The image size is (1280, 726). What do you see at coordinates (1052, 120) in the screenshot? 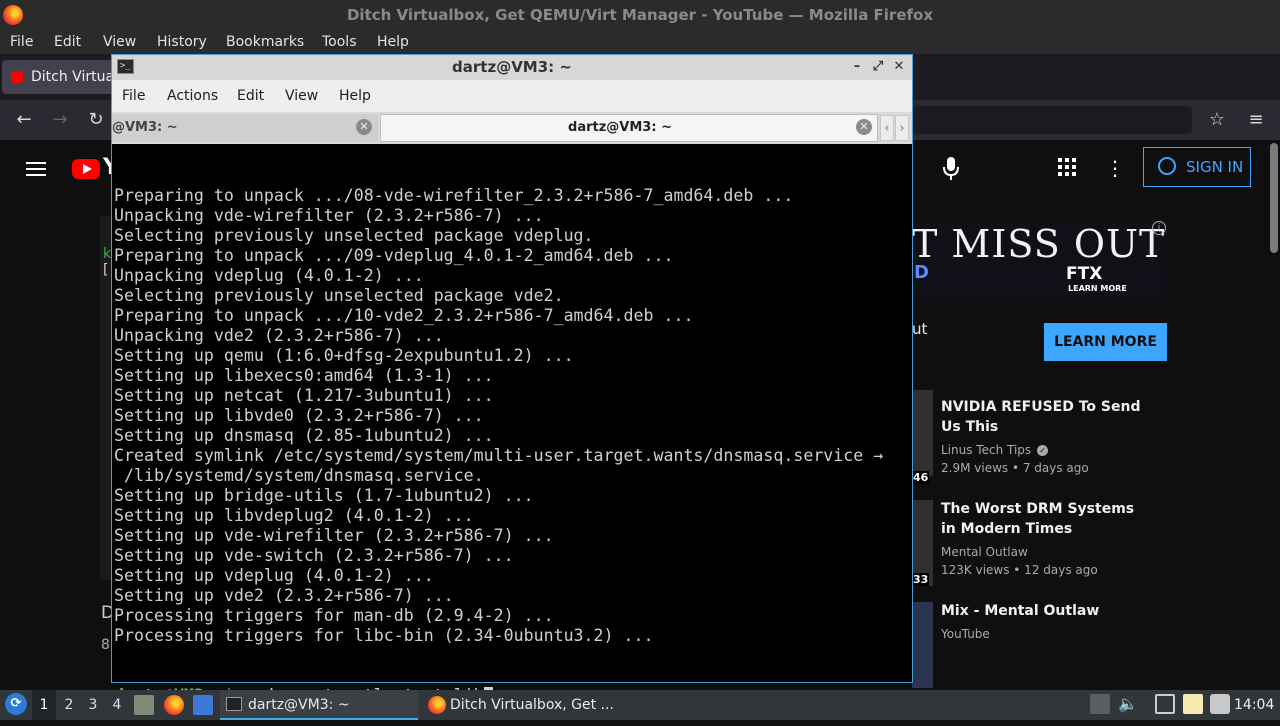
I see `url-bar` at bounding box center [1052, 120].